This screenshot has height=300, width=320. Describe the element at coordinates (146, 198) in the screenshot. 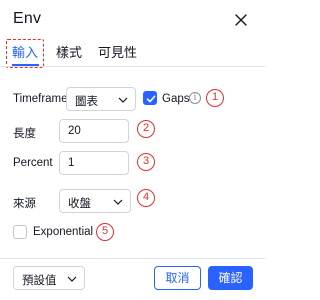

I see `annotation-badge-4: 4` at that location.